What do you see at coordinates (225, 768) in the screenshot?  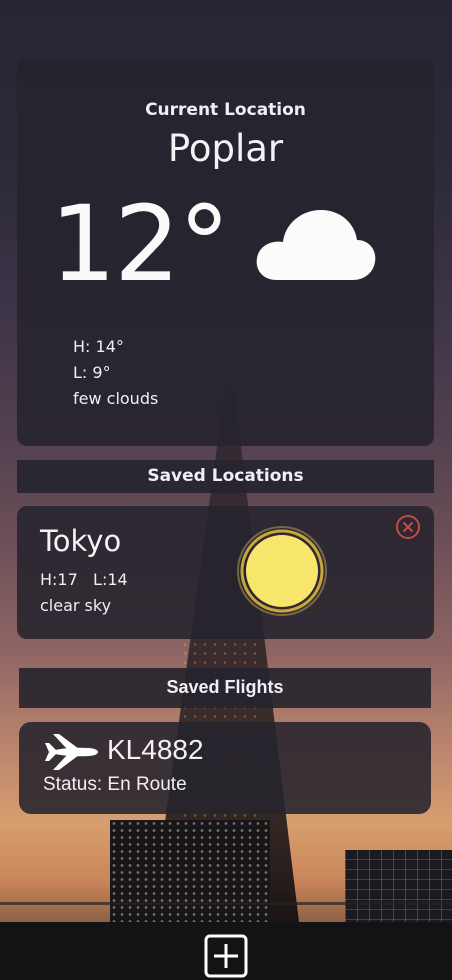 I see `saved-flight-card: KL4882 Status: En Route` at bounding box center [225, 768].